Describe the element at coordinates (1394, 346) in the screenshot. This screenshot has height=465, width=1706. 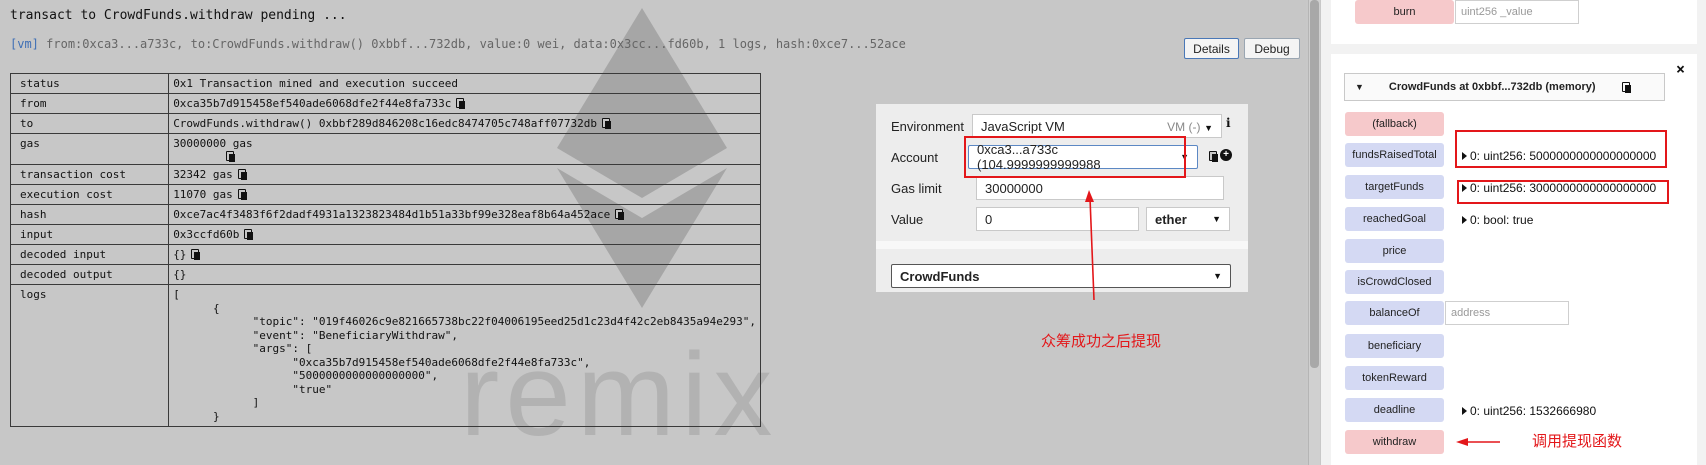
I see `beneficiary-button: beneficiary` at that location.